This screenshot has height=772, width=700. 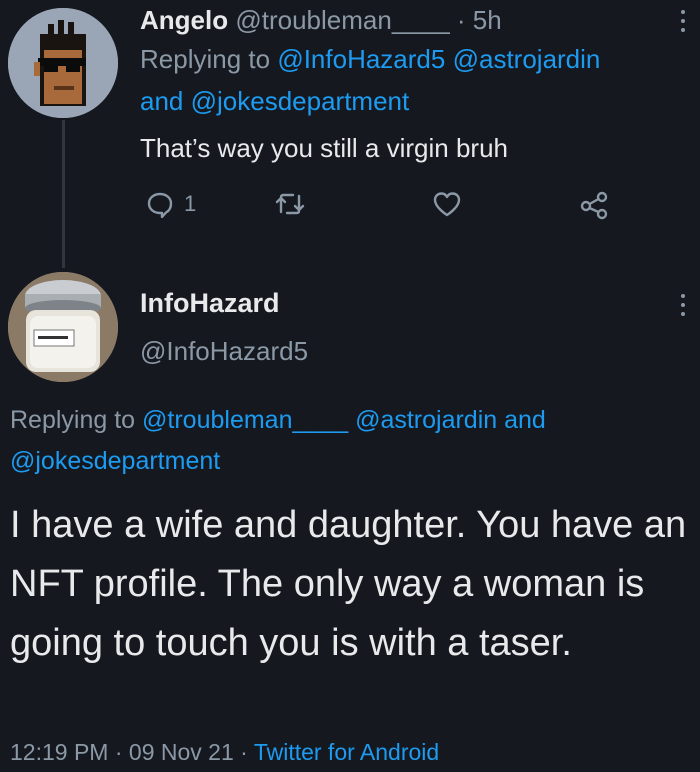 I want to click on reply-count: 1, so click(x=190, y=203).